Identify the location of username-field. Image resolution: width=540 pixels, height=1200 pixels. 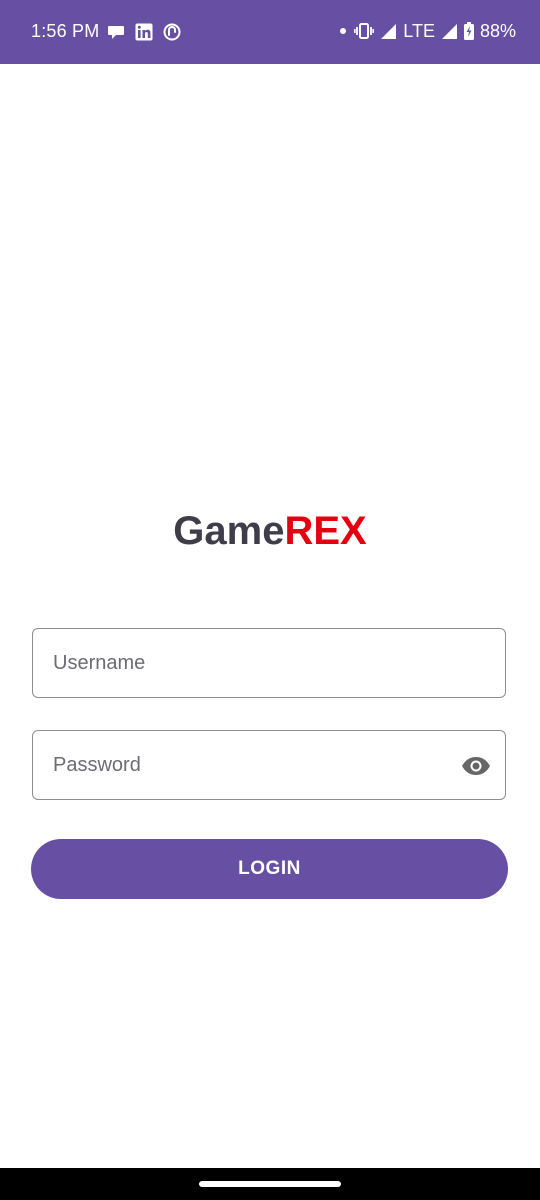
(269, 663).